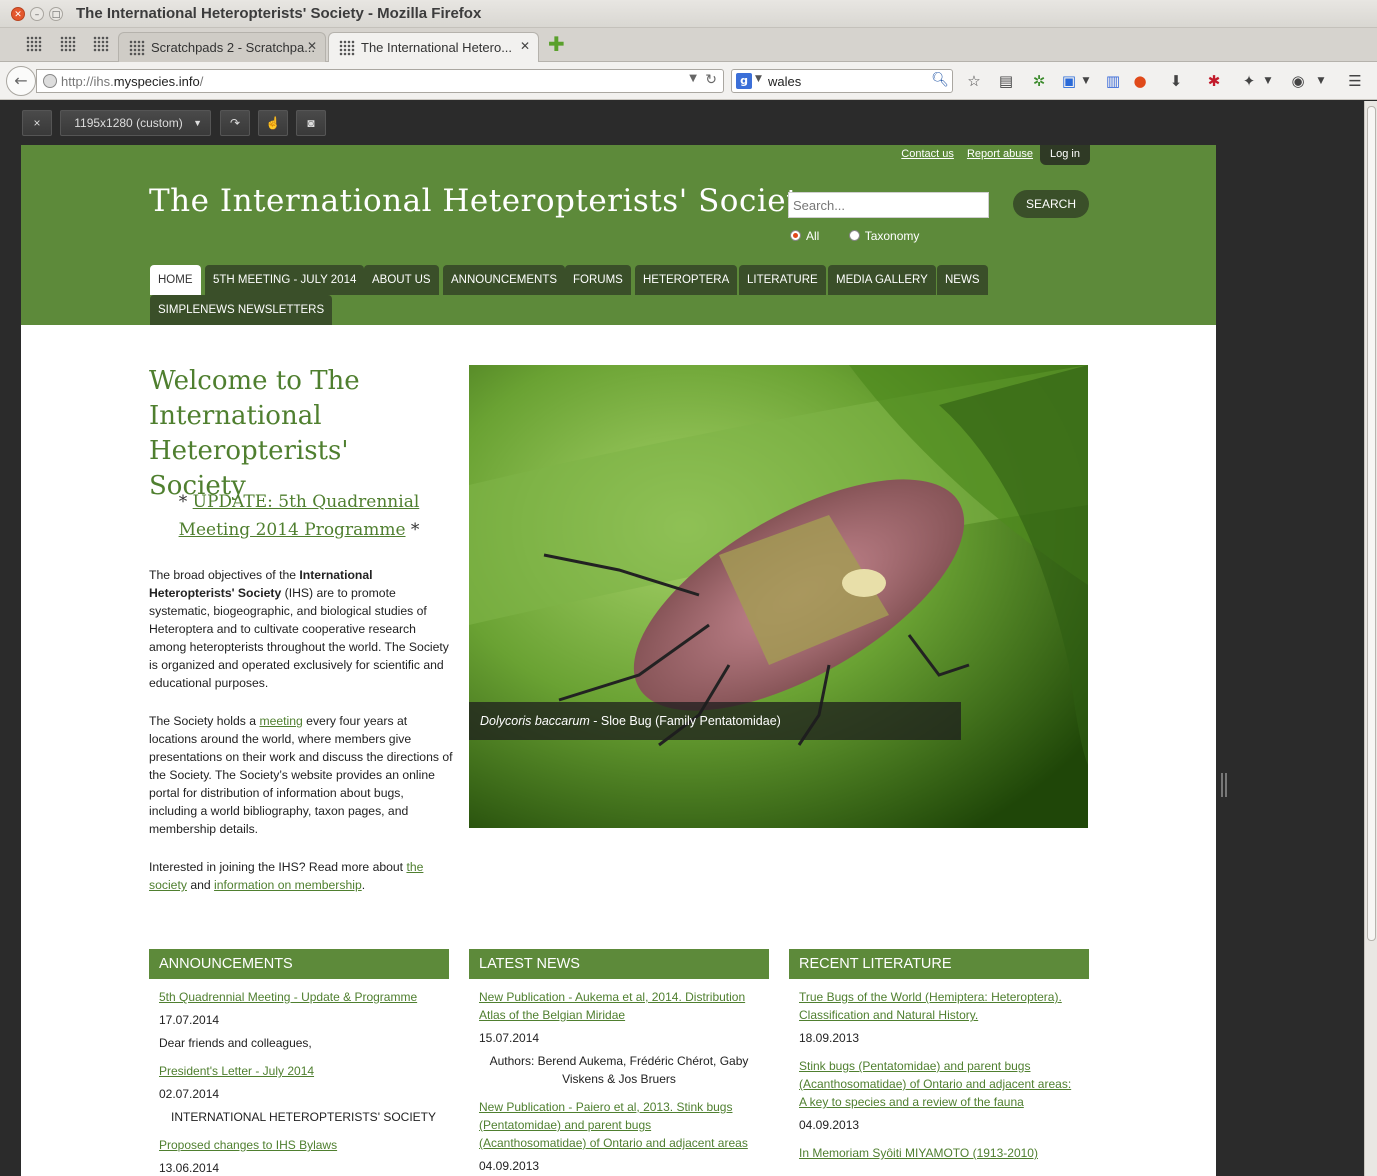  Describe the element at coordinates (693, 78) in the screenshot. I see `url-history-dropdown-icon: ▼` at that location.